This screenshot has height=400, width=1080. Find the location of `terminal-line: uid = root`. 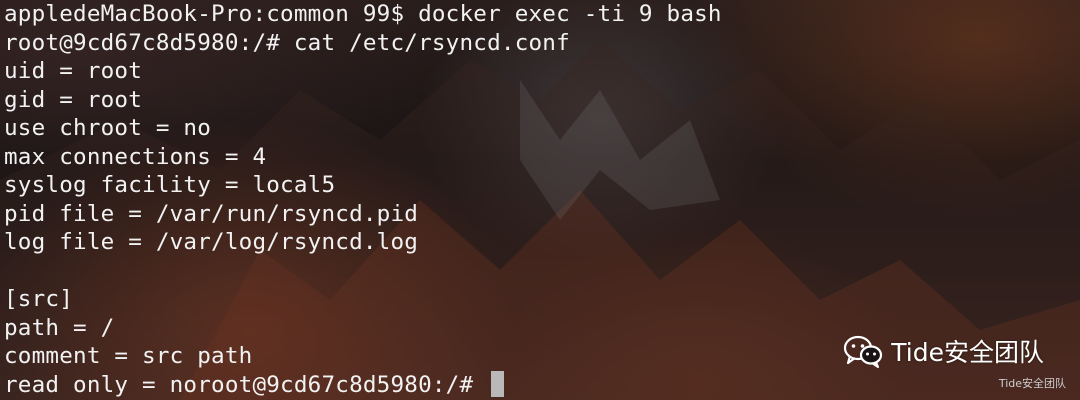

terminal-line: uid = root is located at coordinates (73, 71).